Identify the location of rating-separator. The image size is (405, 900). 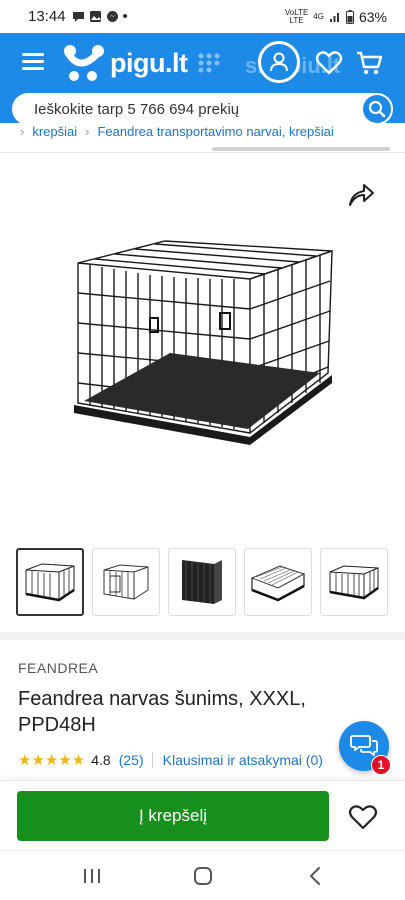
(152, 760).